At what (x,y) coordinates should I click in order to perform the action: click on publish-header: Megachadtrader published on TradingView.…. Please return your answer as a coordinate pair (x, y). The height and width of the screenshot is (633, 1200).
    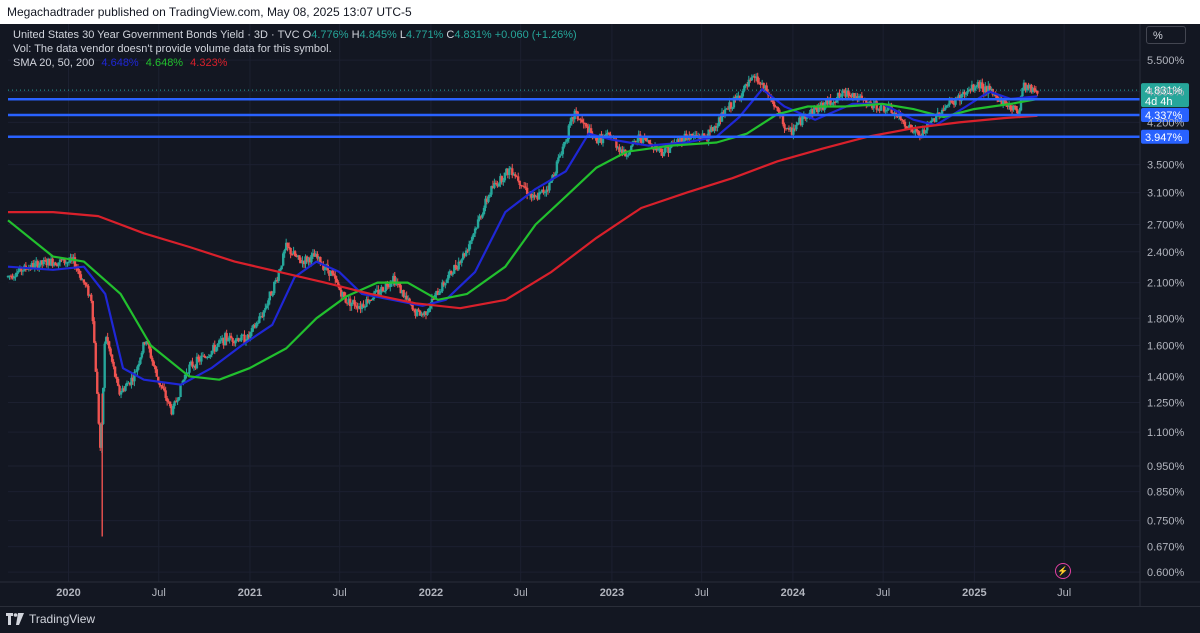
    Looking at the image, I should click on (600, 12).